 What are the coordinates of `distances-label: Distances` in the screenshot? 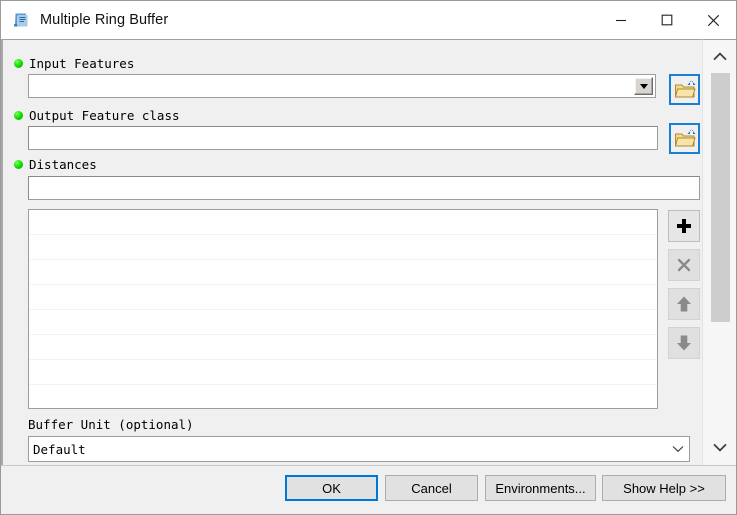 It's located at (55, 164).